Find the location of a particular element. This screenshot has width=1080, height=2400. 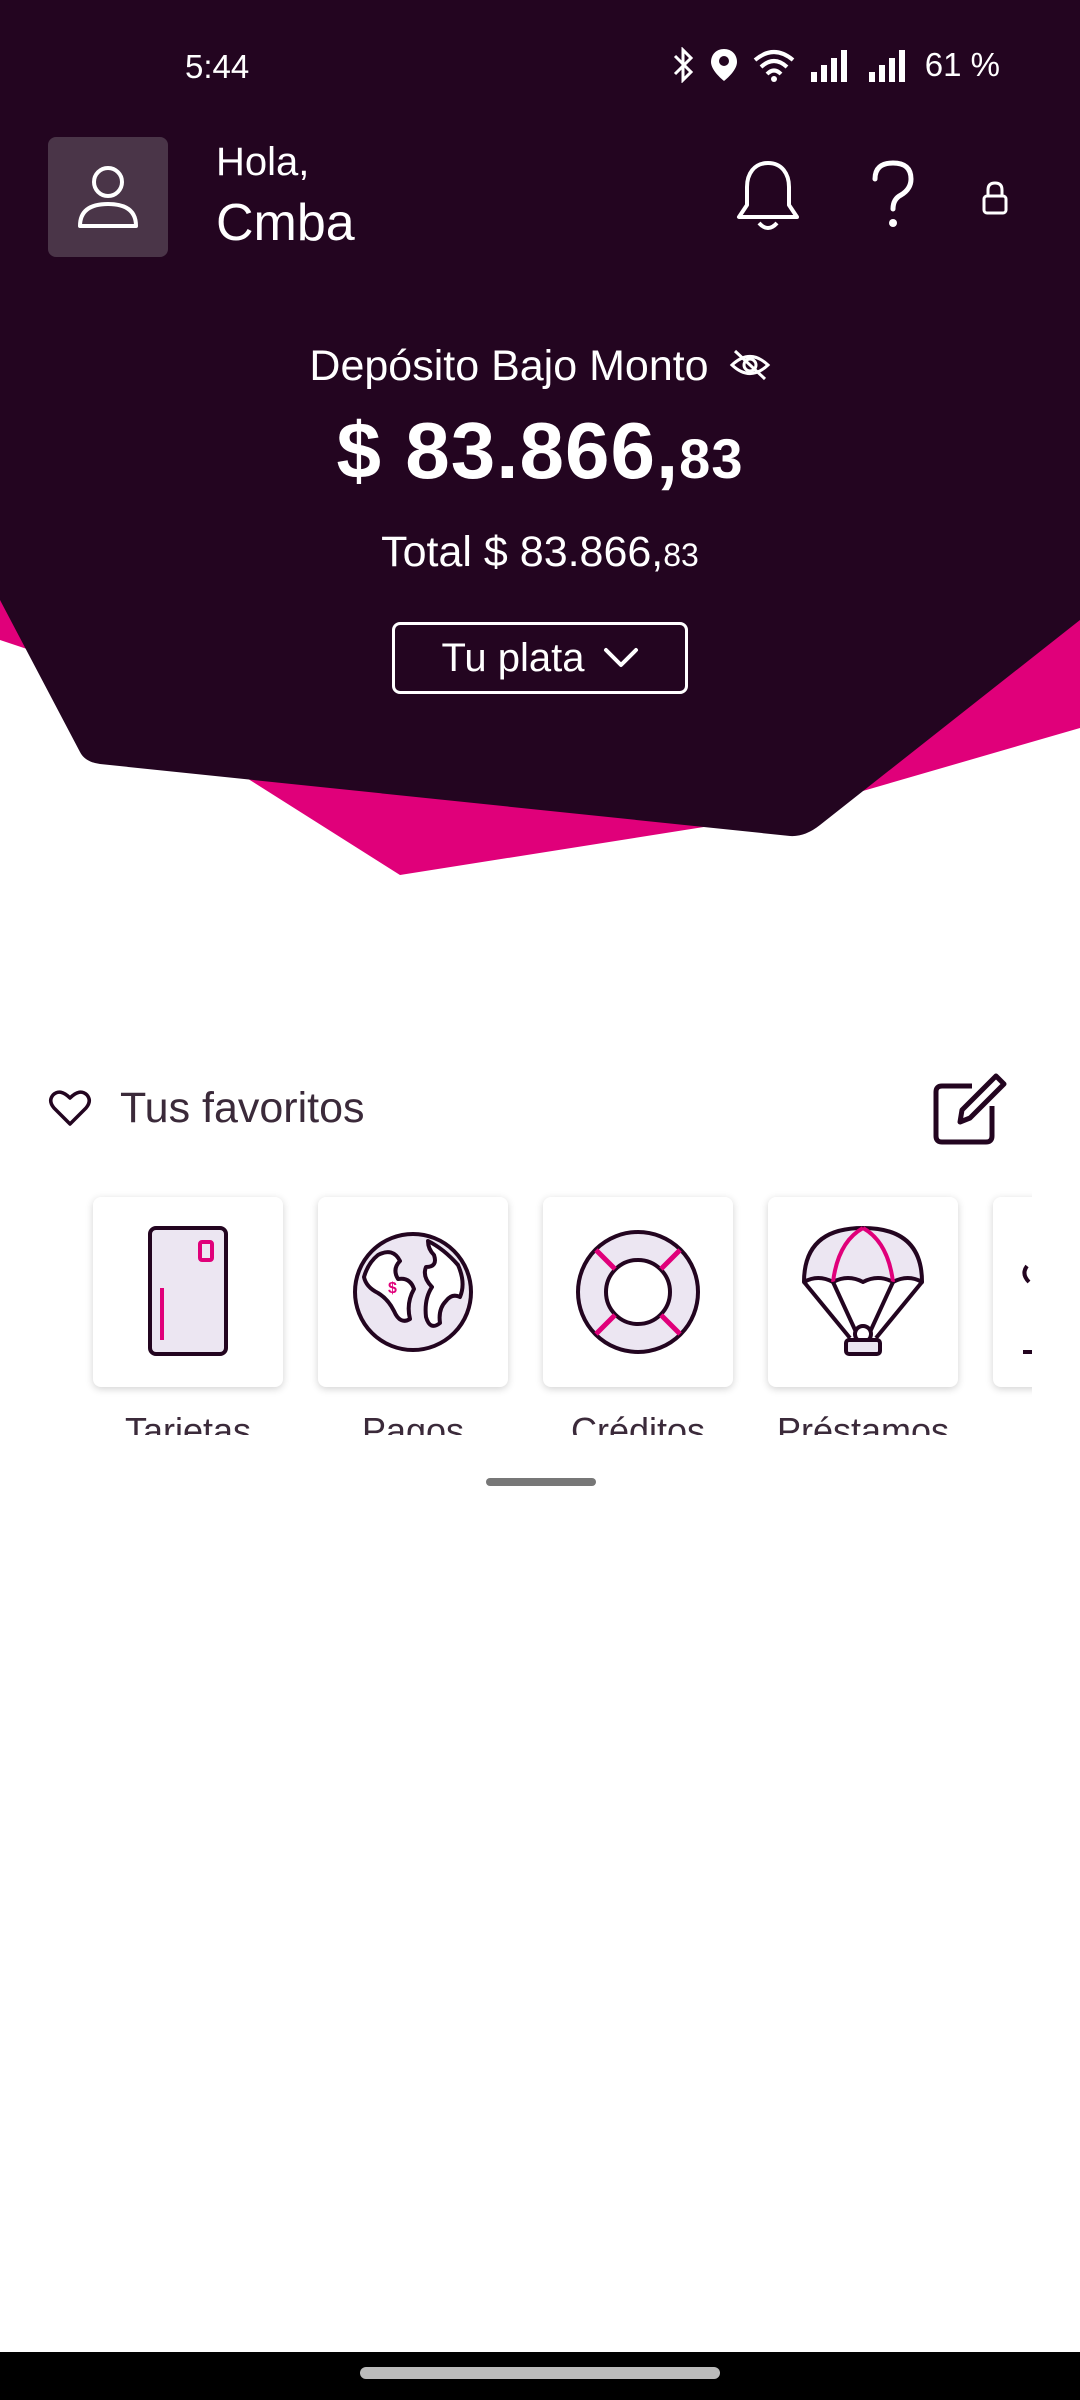

lock-button is located at coordinates (995, 197).